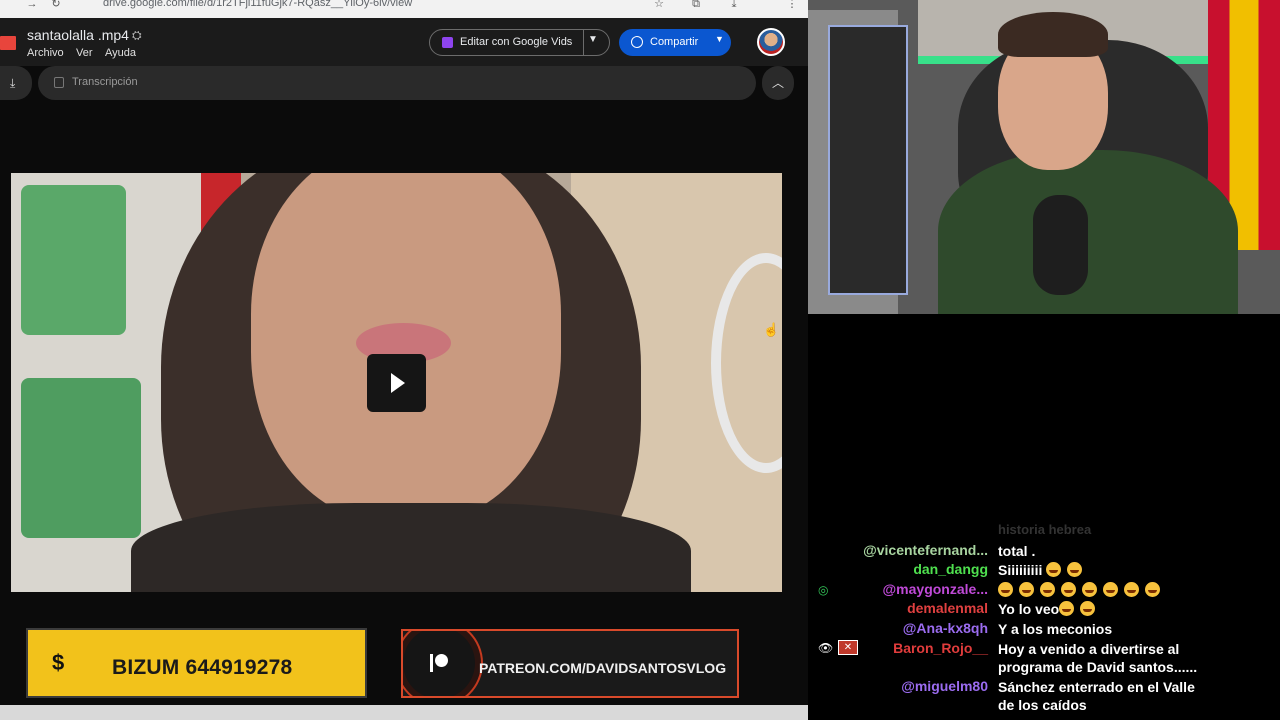 The image size is (1280, 720). I want to click on chat-message: Y a los meconios, so click(1055, 629).